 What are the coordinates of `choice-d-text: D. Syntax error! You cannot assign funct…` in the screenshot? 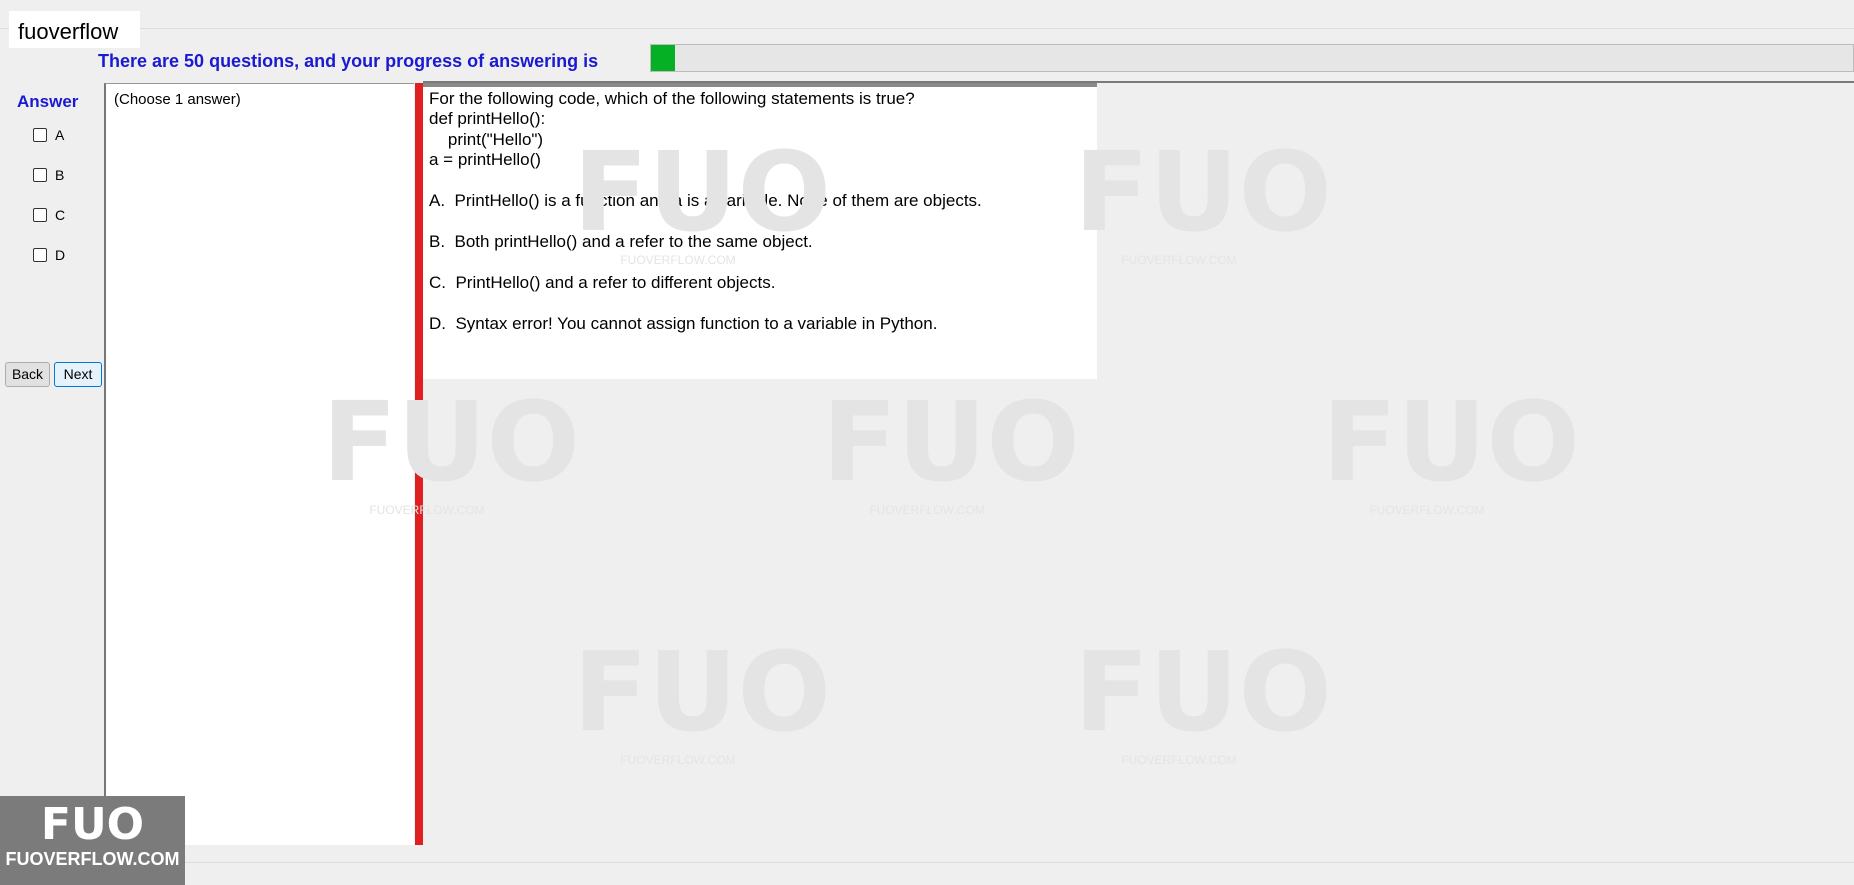 It's located at (683, 323).